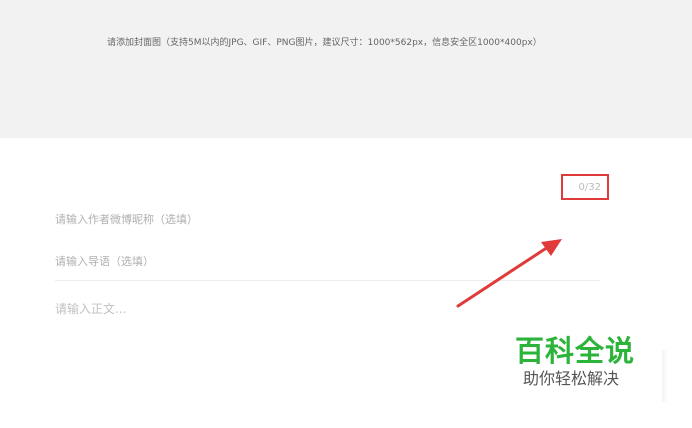 Image resolution: width=692 pixels, height=428 pixels. I want to click on edge-shadow, so click(665, 376).